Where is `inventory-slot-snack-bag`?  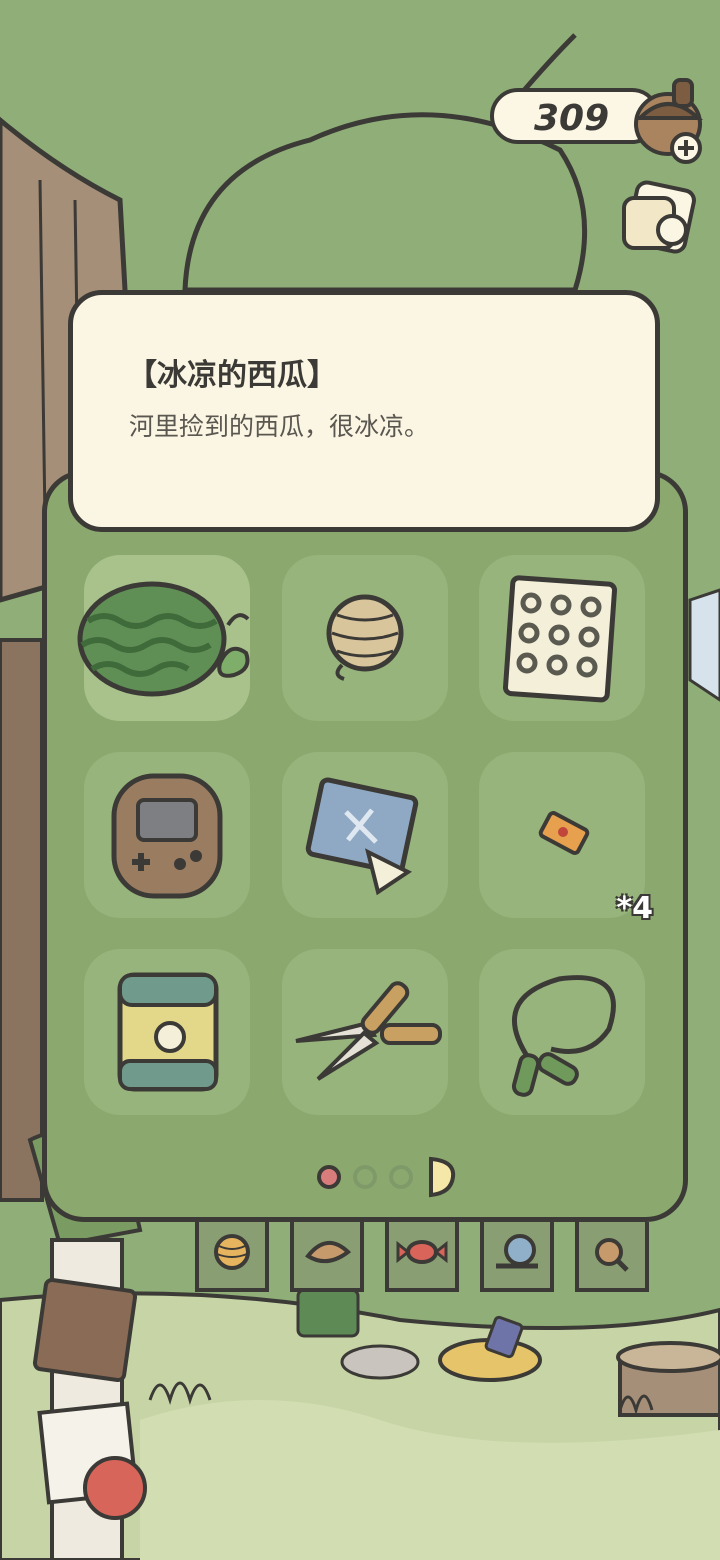
inventory-slot-snack-bag is located at coordinates (167, 1032).